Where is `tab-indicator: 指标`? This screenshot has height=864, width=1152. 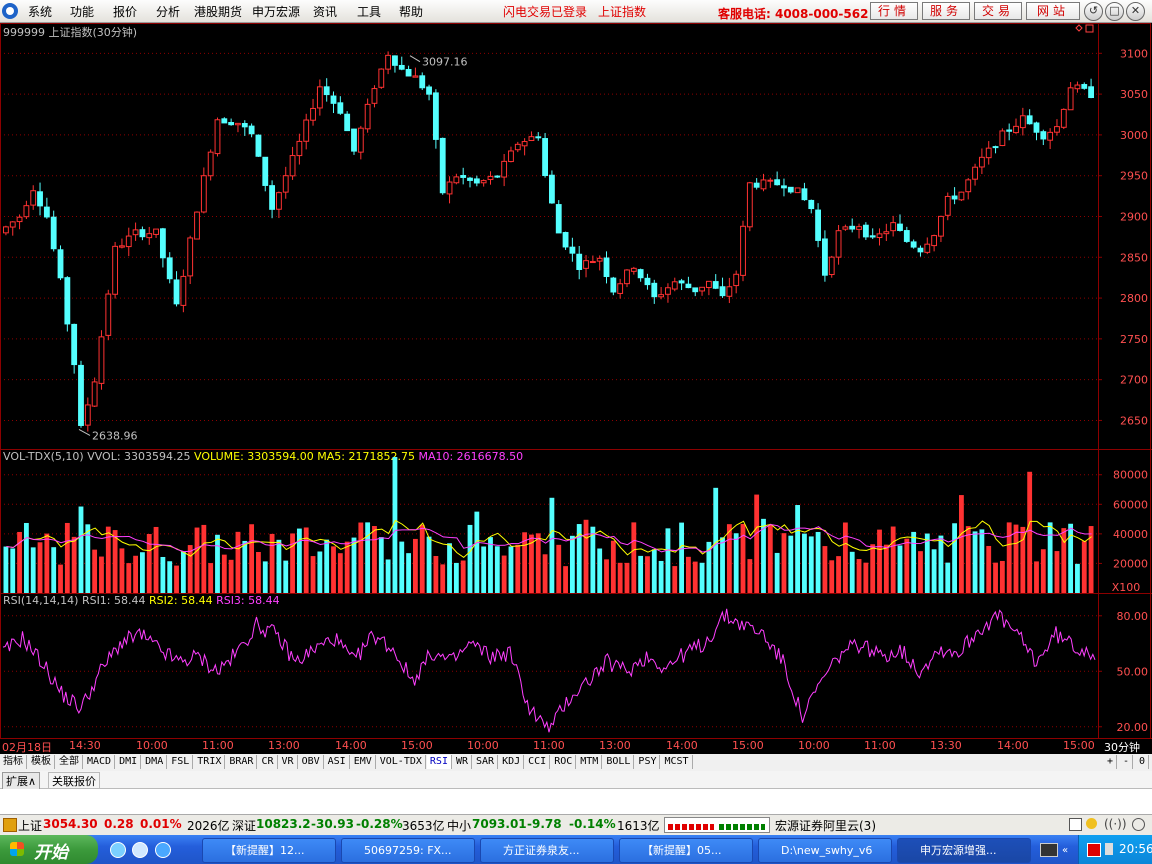 tab-indicator: 指标 is located at coordinates (13, 762).